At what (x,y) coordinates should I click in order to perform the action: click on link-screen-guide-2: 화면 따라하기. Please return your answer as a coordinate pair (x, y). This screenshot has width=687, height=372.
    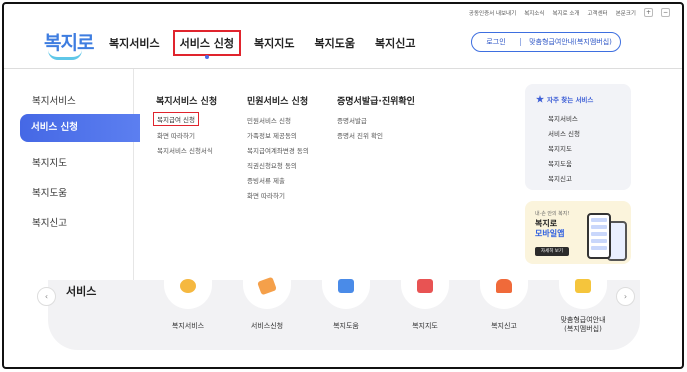
    Looking at the image, I should click on (266, 195).